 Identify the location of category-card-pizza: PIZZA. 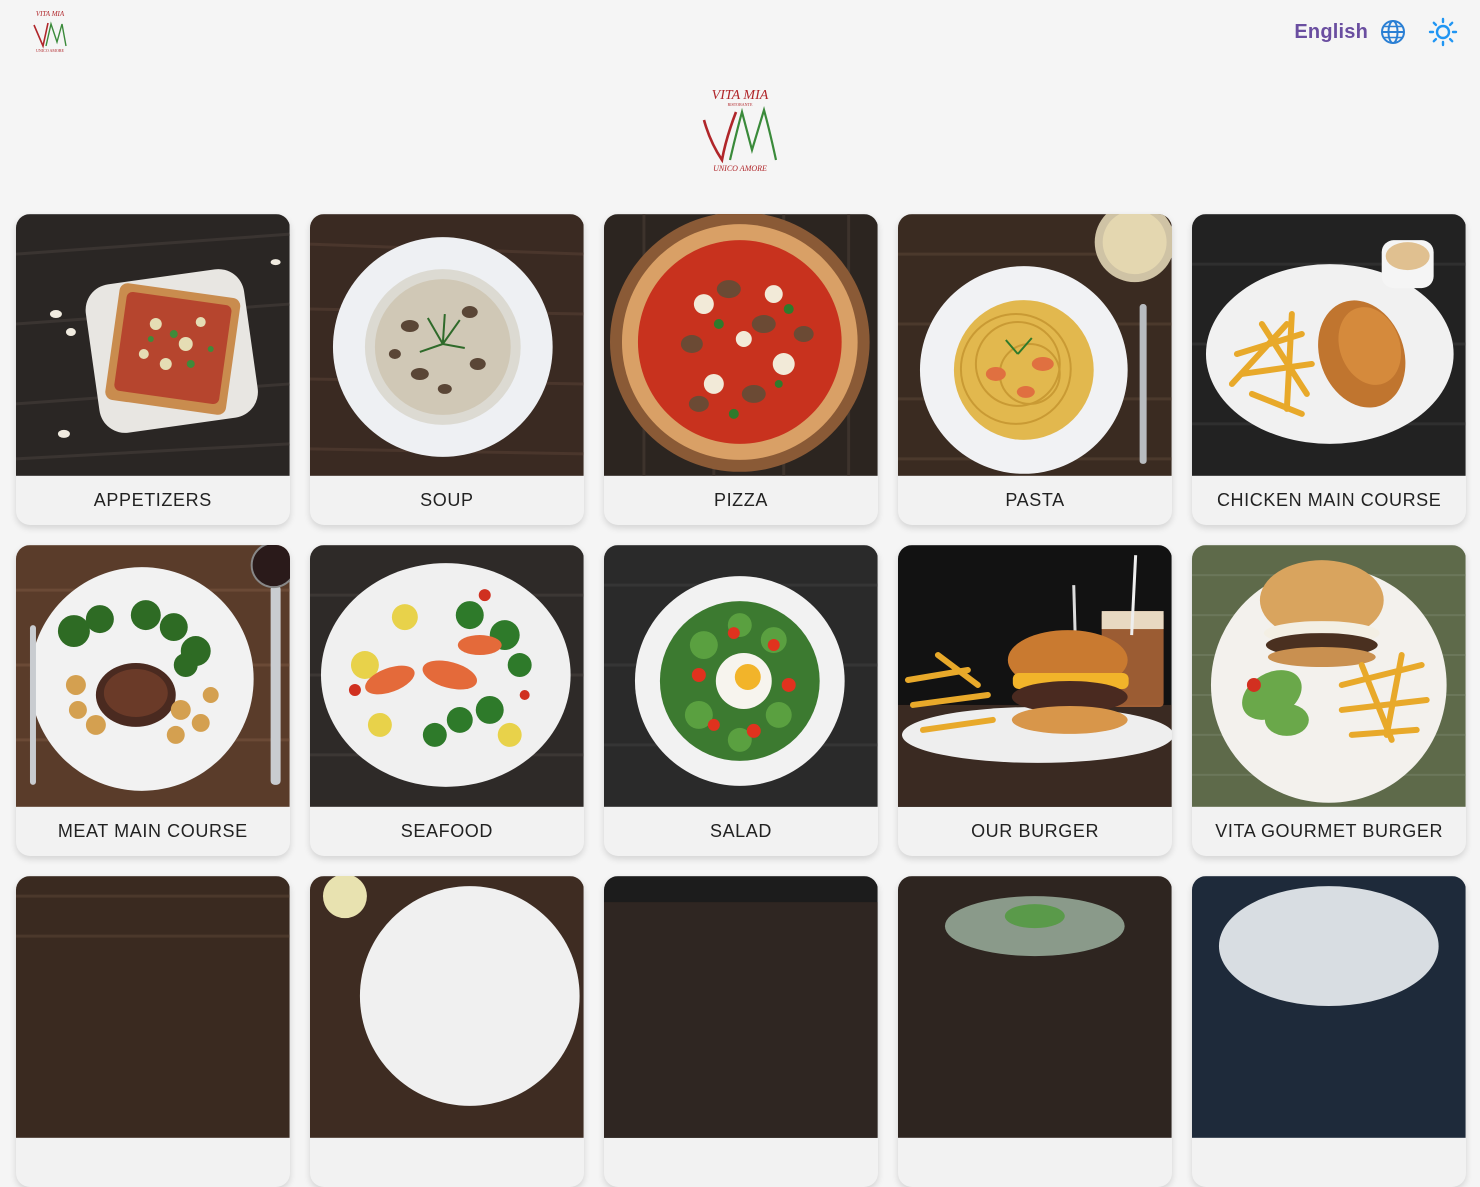
(741, 369).